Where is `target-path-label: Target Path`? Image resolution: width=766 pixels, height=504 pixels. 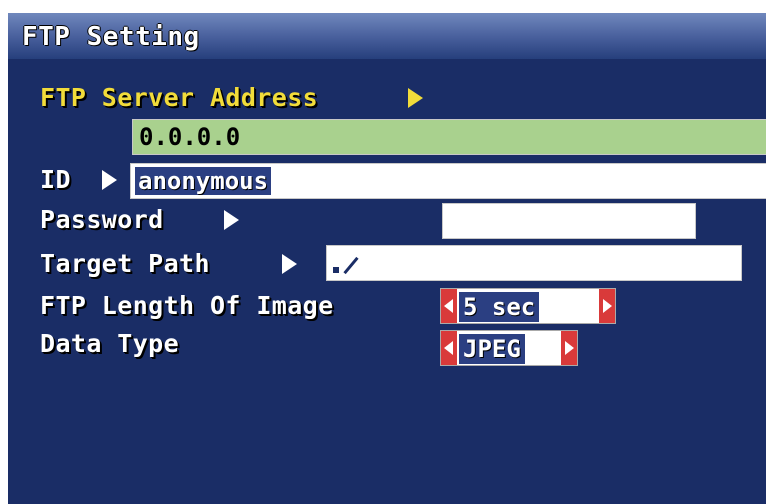 target-path-label: Target Path is located at coordinates (125, 263).